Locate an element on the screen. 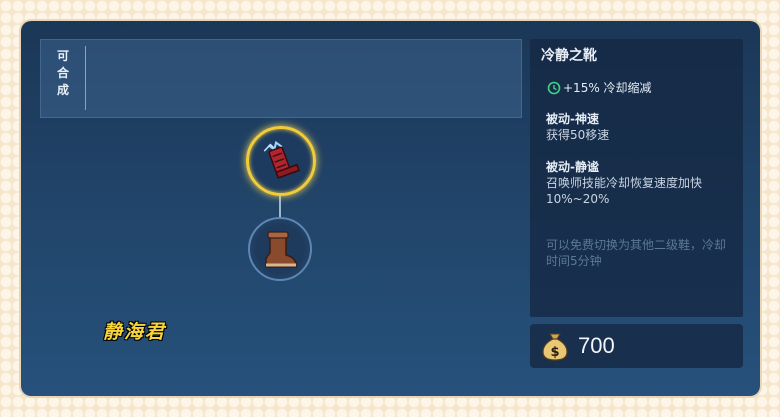  selected-item-slot is located at coordinates (281, 161).